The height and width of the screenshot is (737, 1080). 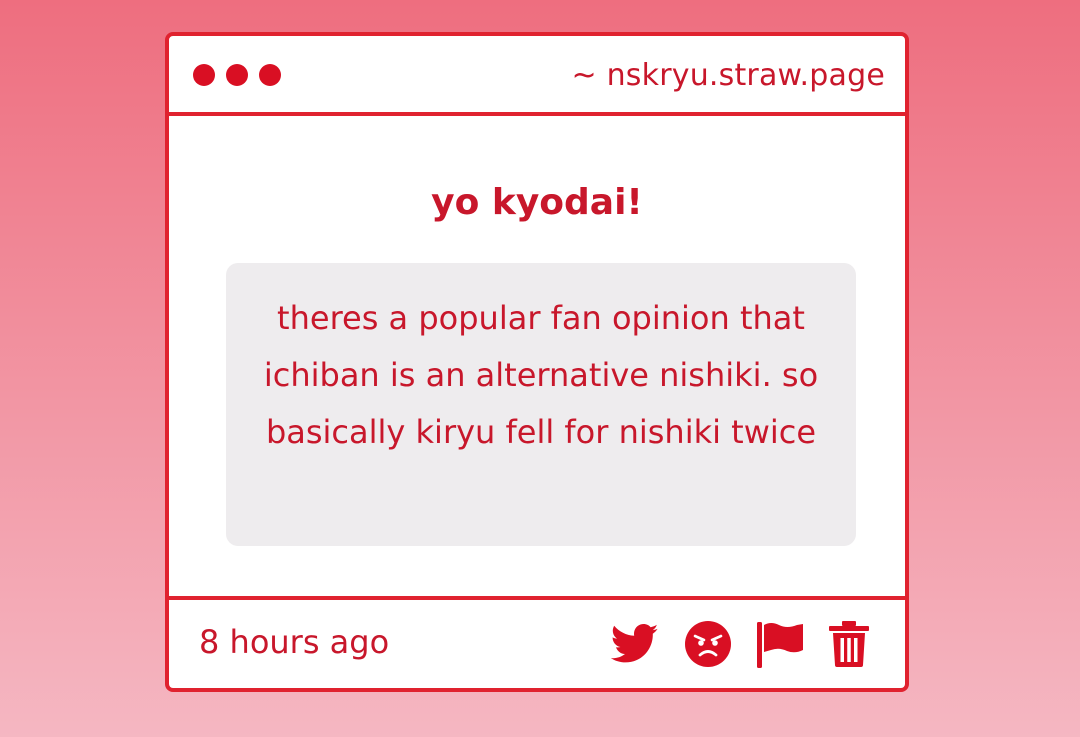 I want to click on page-url: ~ nskryu.straw.page, so click(x=728, y=75).